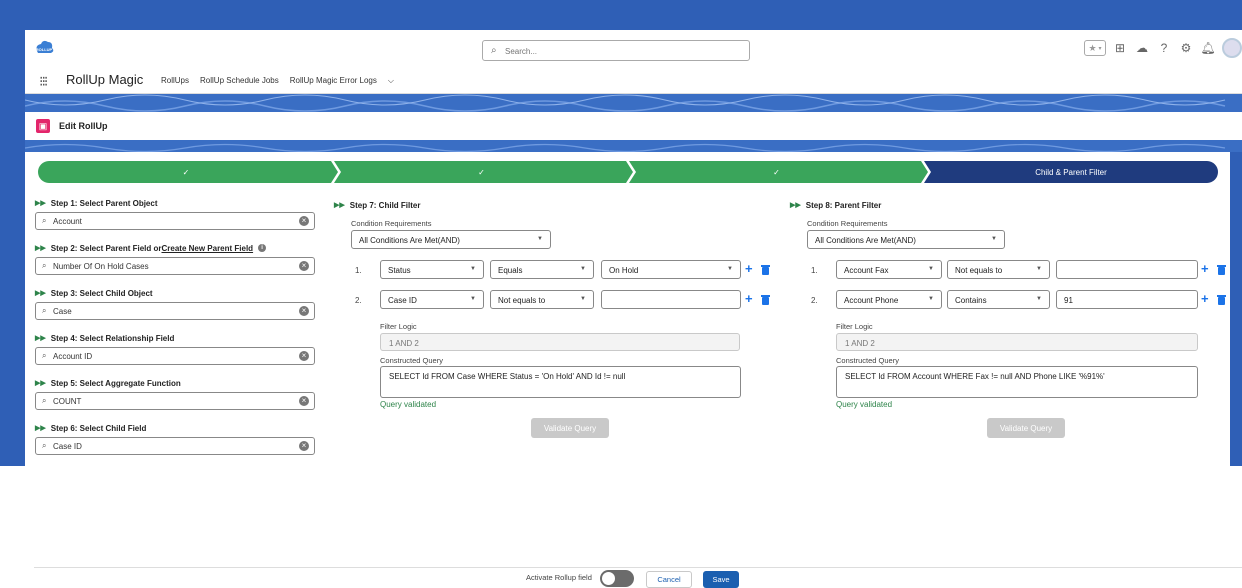 The height and width of the screenshot is (588, 1242). I want to click on step-4-label: Step 4: Select Relationship Field, so click(112, 338).